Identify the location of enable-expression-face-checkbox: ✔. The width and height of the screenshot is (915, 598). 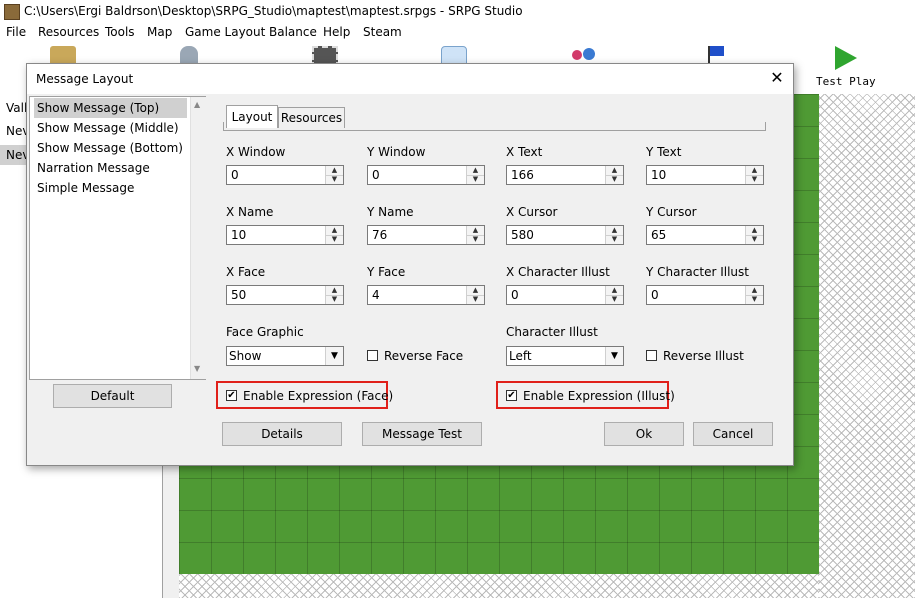
(231, 395).